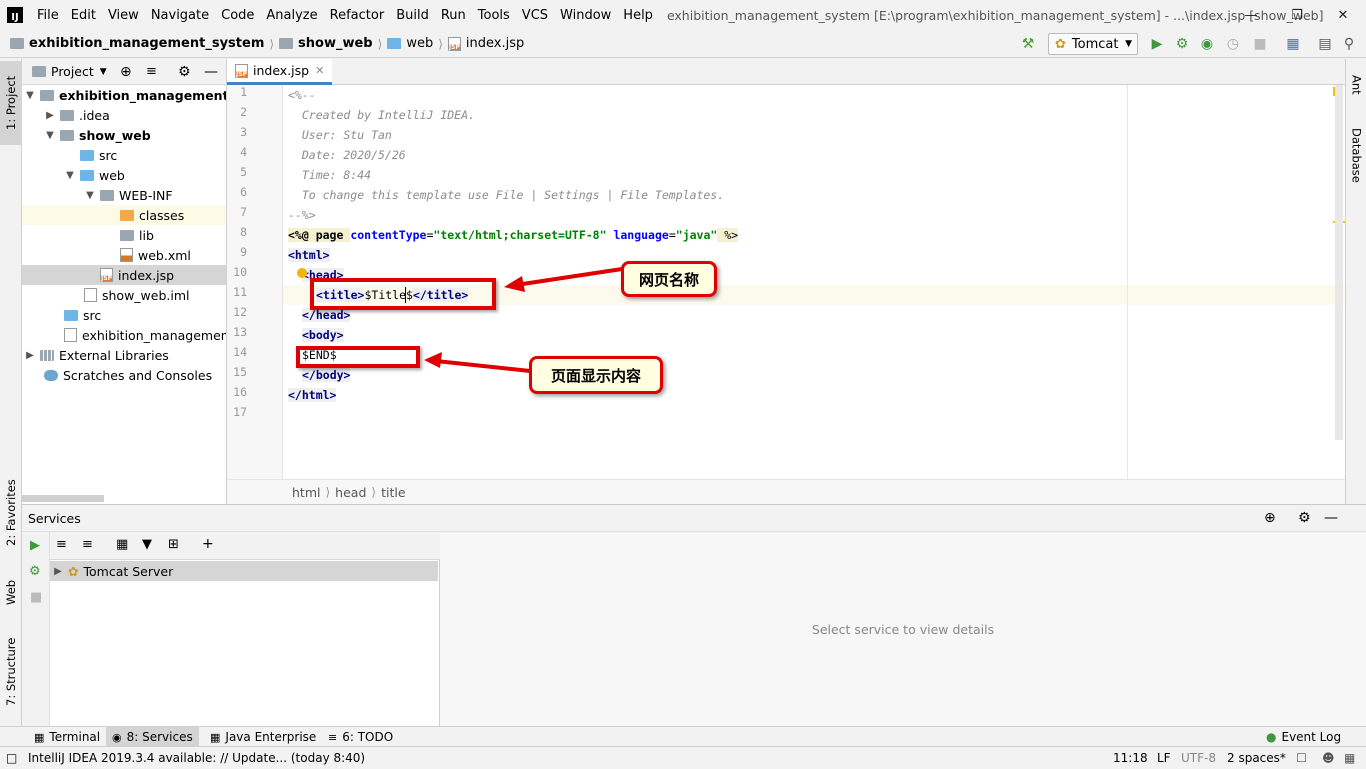  Describe the element at coordinates (61, 544) in the screenshot. I see `expand-all-icon: ≡` at that location.